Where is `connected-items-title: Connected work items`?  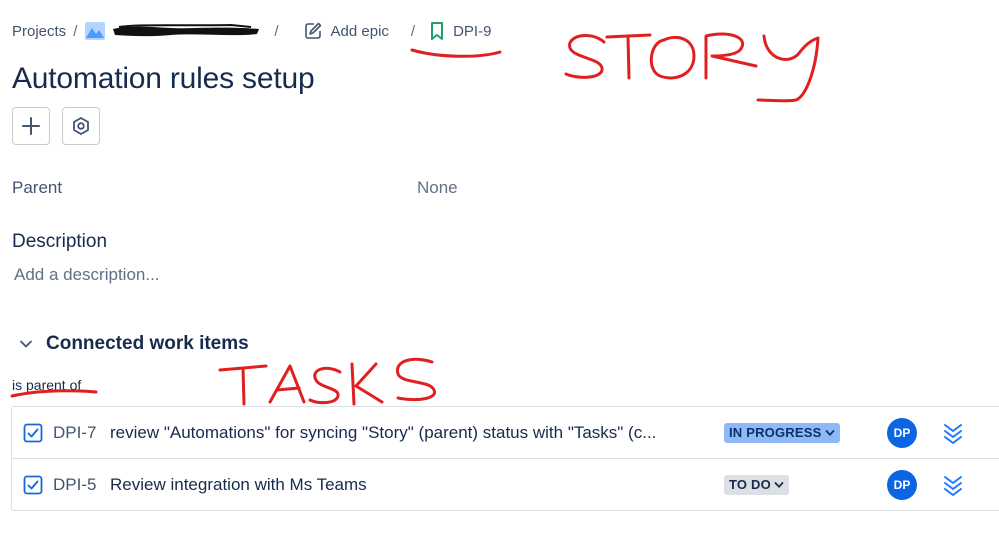 connected-items-title: Connected work items is located at coordinates (147, 343).